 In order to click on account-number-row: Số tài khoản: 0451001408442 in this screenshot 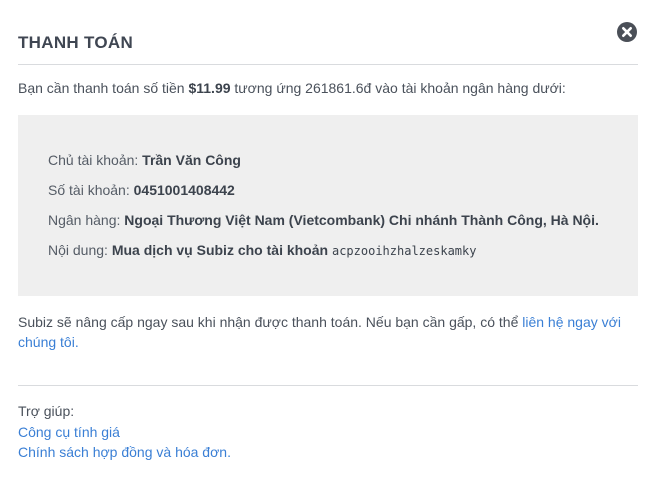, I will do `click(141, 190)`.